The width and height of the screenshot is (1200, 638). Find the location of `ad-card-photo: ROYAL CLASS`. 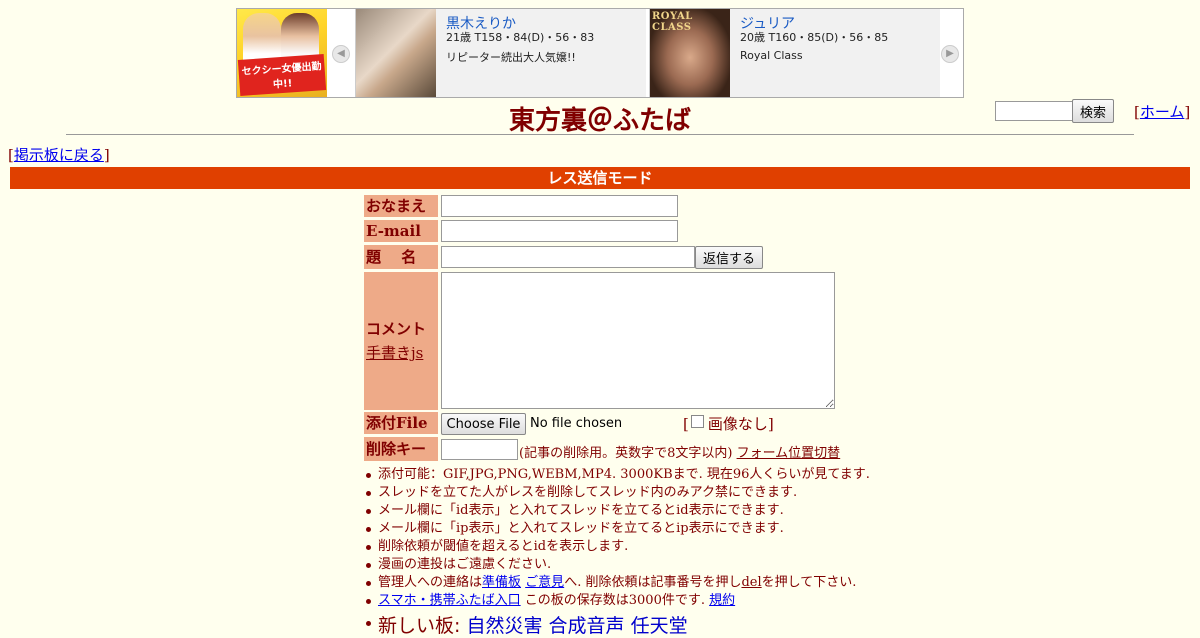

ad-card-photo: ROYAL CLASS is located at coordinates (690, 53).